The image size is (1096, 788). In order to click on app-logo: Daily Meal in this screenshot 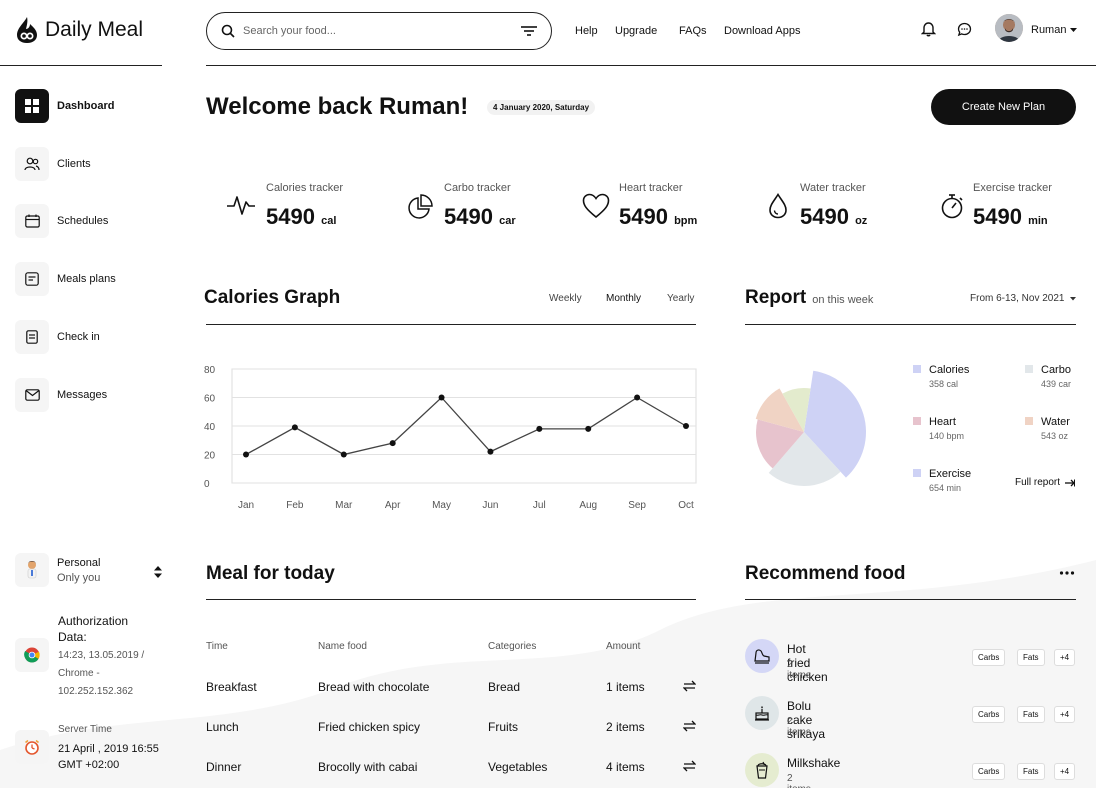, I will do `click(79, 30)`.